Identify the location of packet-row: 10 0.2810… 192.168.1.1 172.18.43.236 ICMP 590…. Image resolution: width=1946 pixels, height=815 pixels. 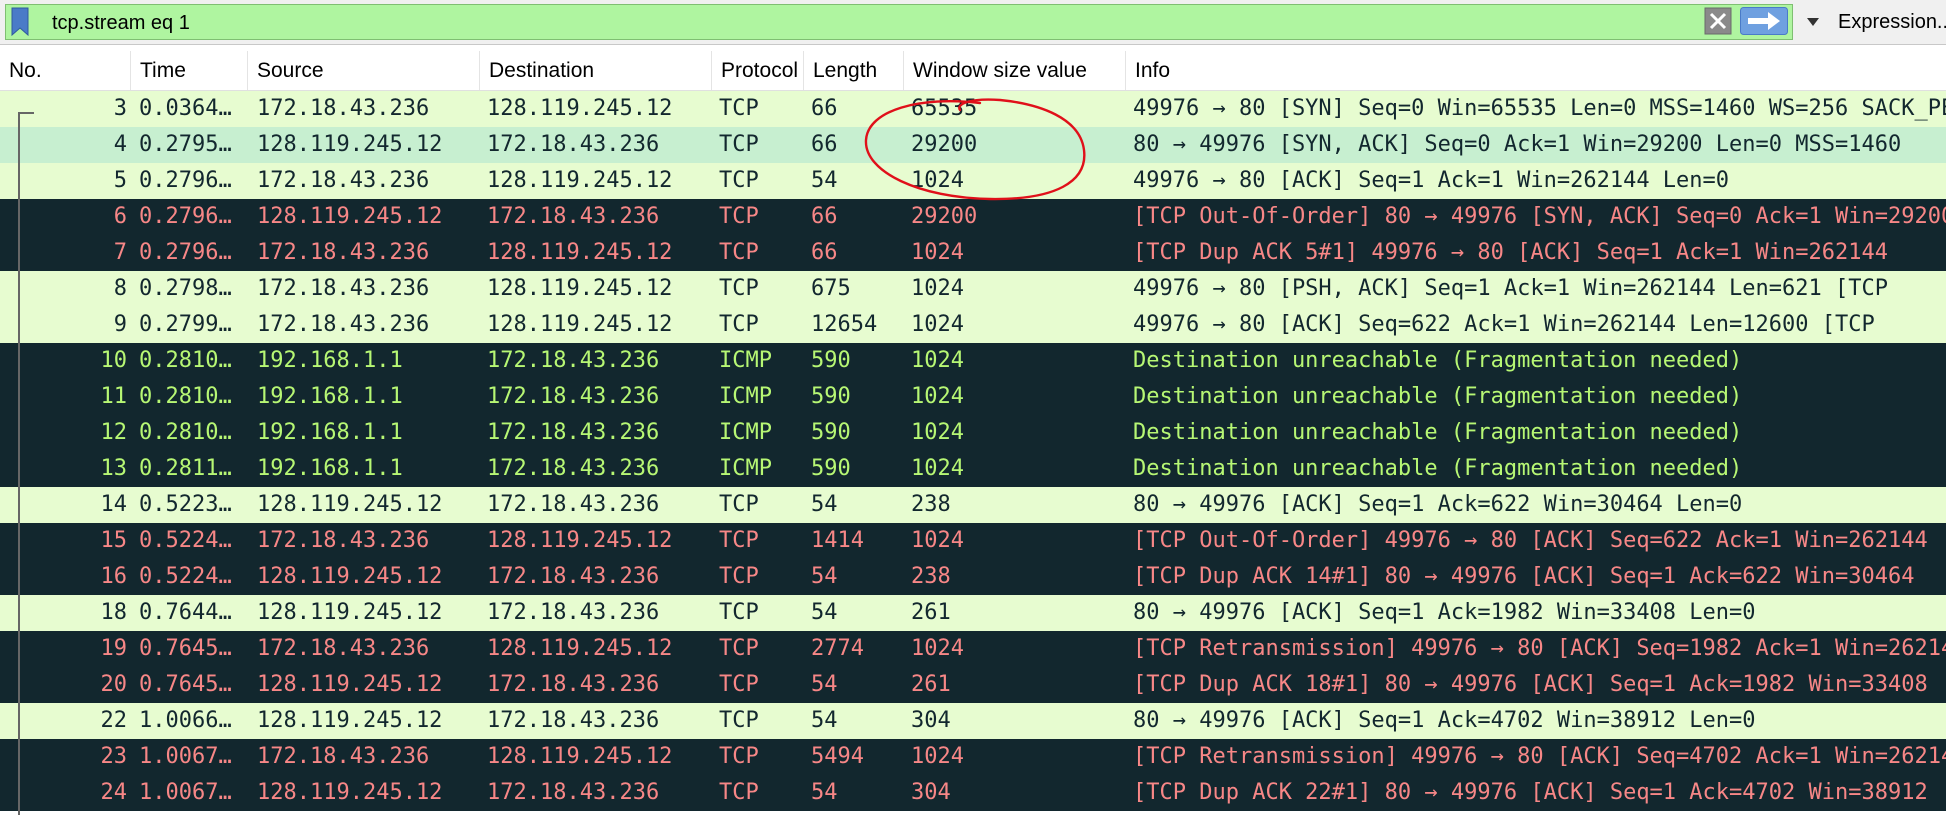
(973, 361).